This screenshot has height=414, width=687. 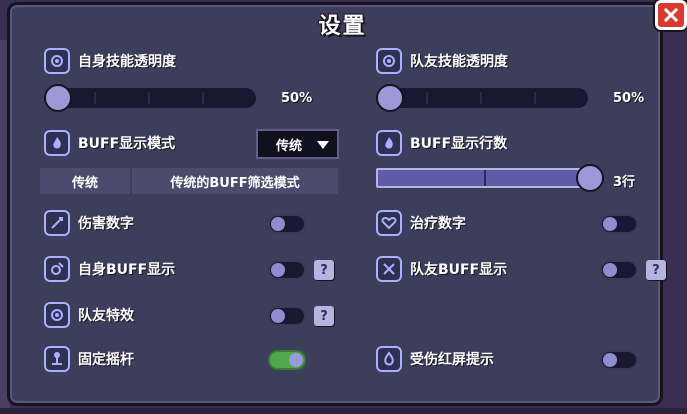 I want to click on heart-icon, so click(x=389, y=223).